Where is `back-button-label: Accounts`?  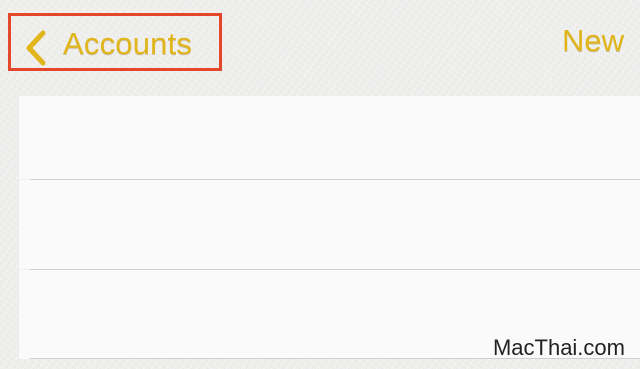 back-button-label: Accounts is located at coordinates (128, 43).